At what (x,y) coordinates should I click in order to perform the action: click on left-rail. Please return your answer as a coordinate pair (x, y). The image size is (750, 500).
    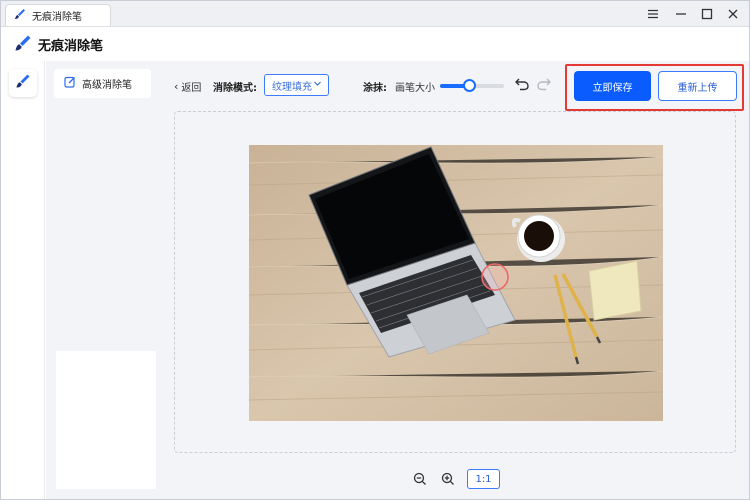
    Looking at the image, I should click on (23, 280).